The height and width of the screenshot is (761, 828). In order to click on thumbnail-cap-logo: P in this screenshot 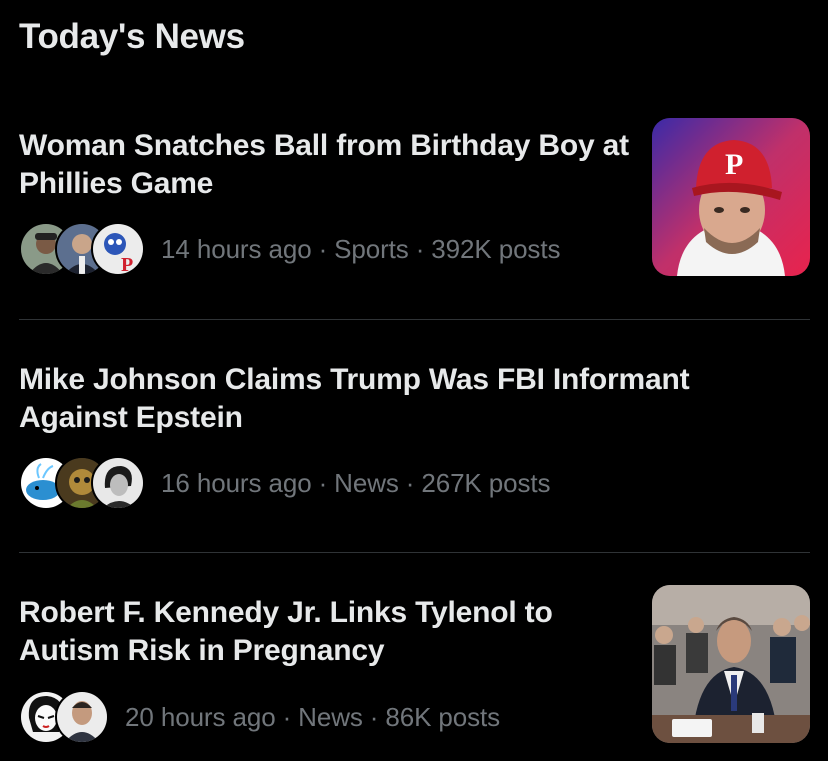, I will do `click(734, 164)`.